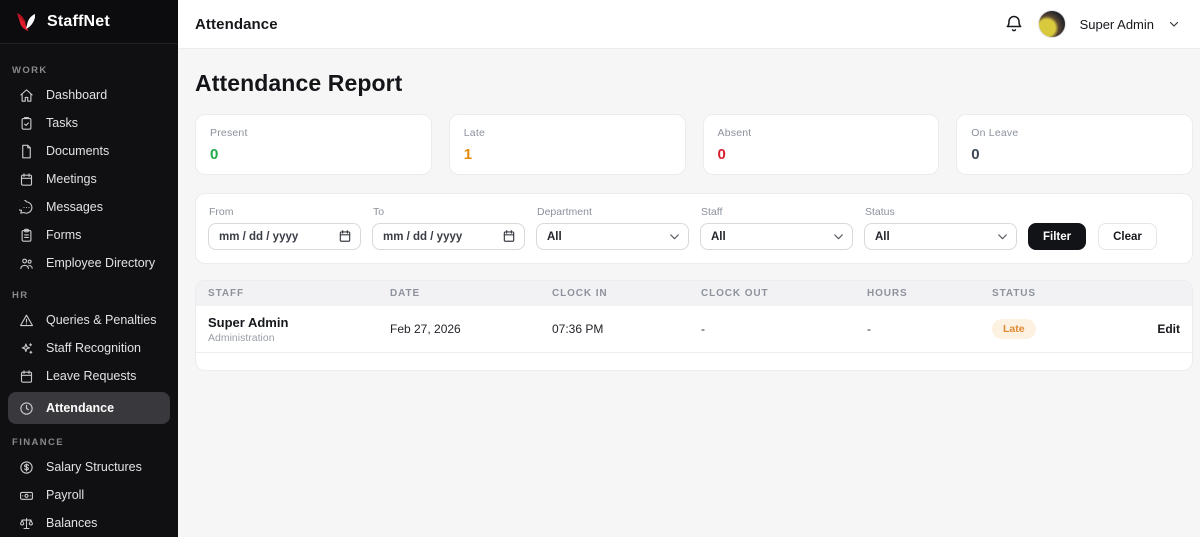 The width and height of the screenshot is (1200, 537). Describe the element at coordinates (26, 523) in the screenshot. I see `scales-icon` at that location.